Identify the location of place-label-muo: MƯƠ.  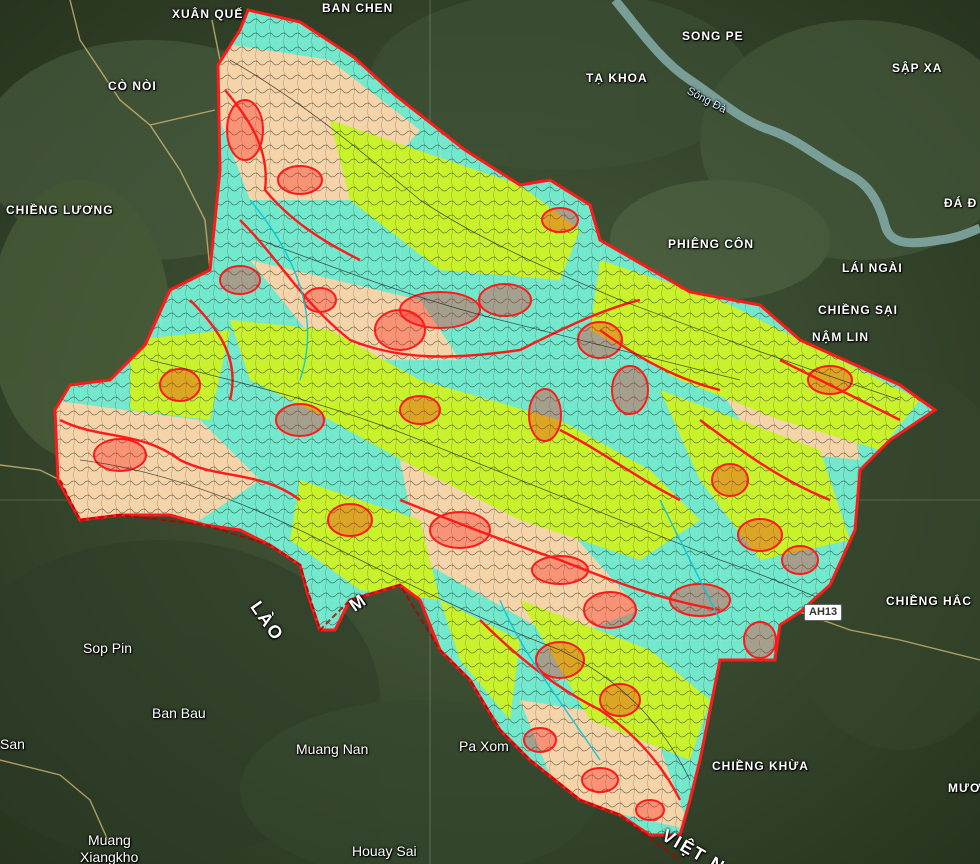
(964, 788).